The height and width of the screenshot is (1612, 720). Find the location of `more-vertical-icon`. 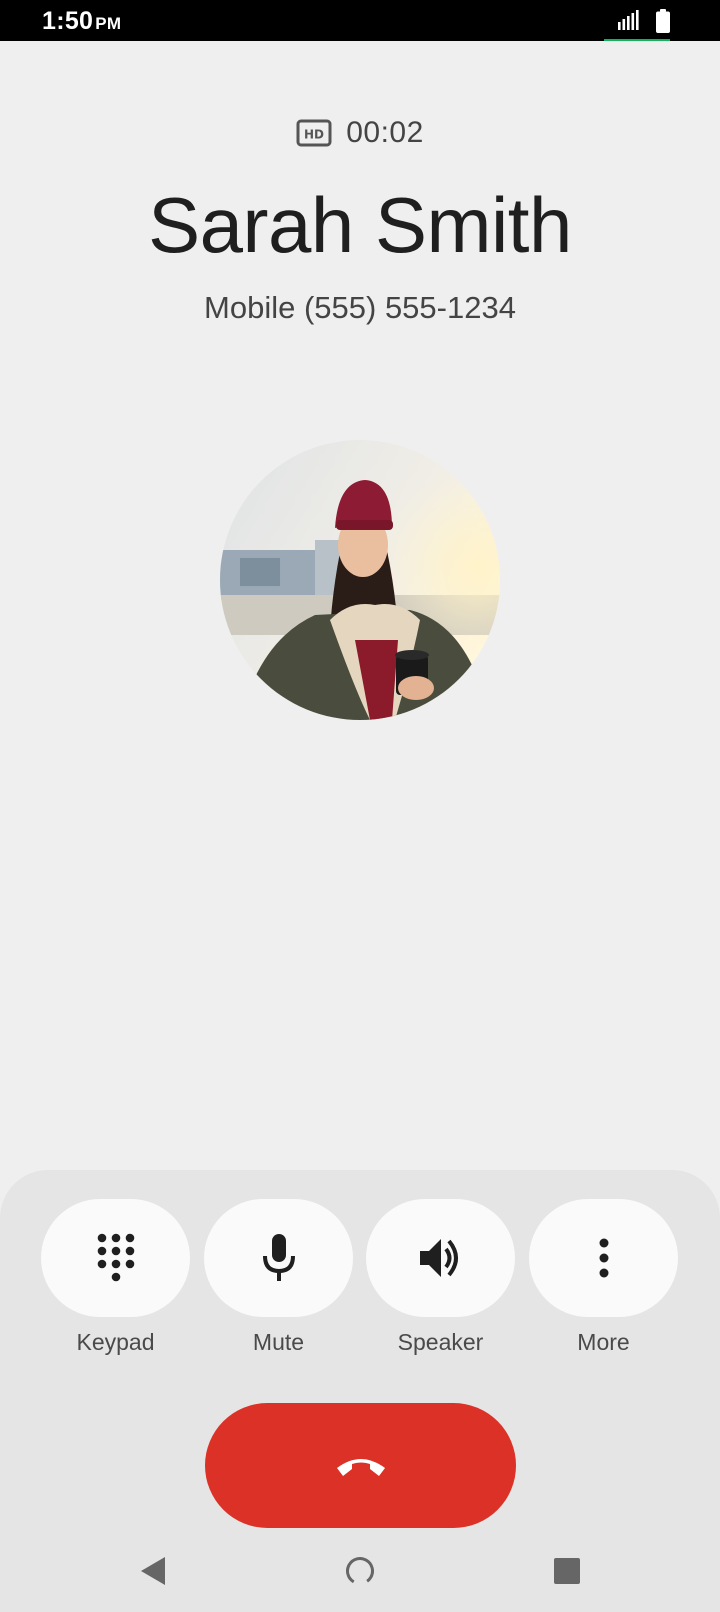

more-vertical-icon is located at coordinates (603, 1258).